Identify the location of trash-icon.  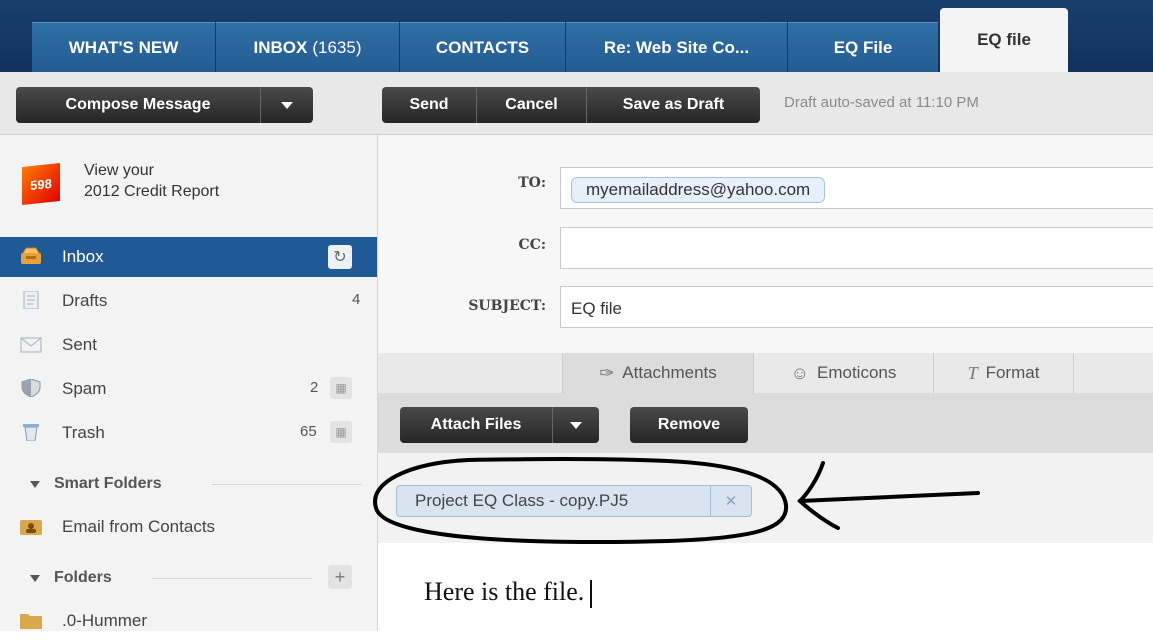
(31, 432).